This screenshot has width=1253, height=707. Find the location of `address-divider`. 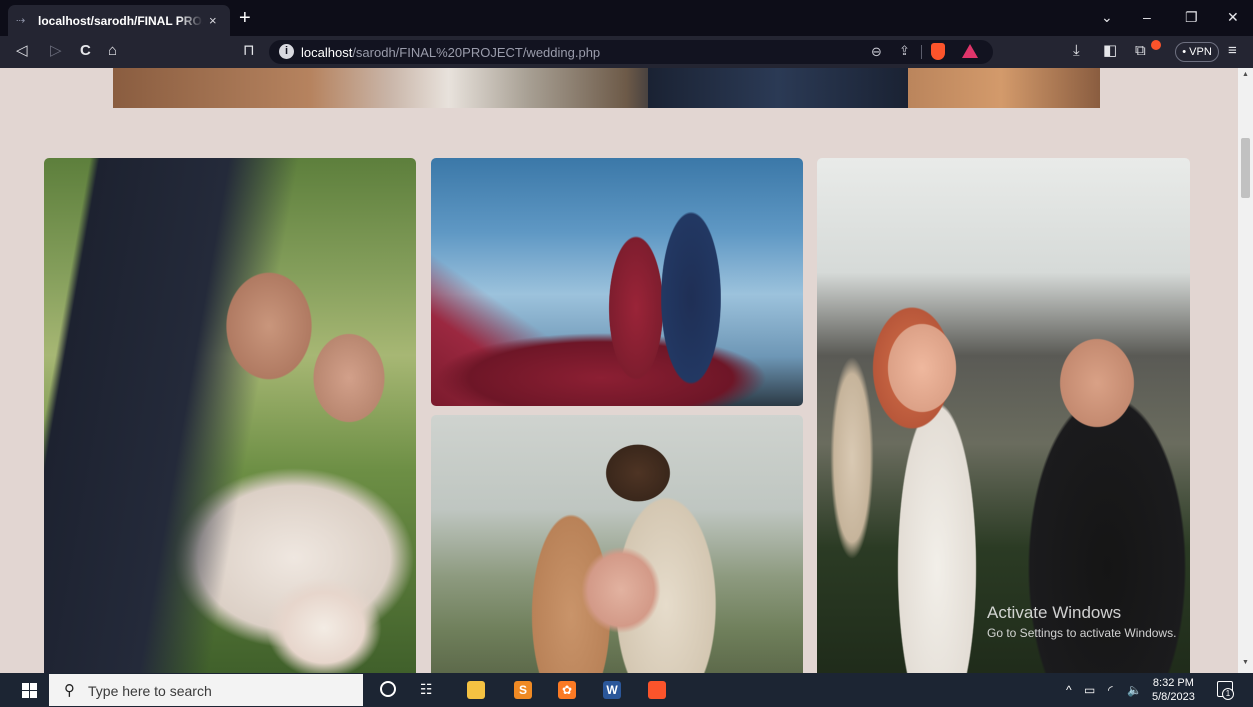

address-divider is located at coordinates (921, 52).